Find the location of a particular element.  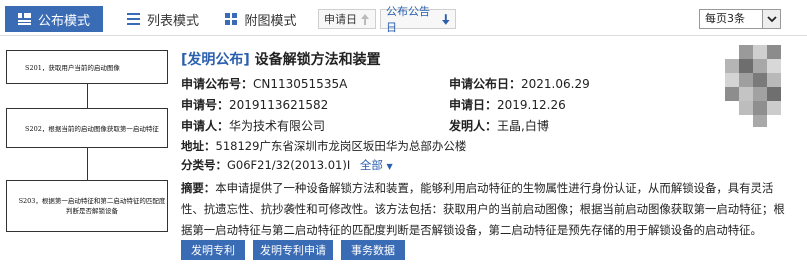

caret-down-icon: ▼ is located at coordinates (389, 166).